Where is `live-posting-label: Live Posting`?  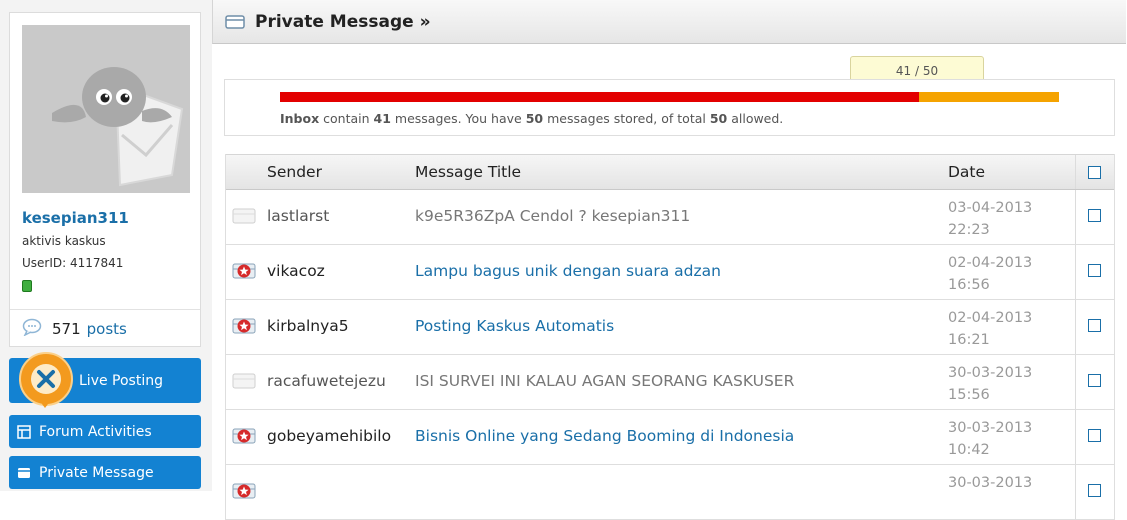
live-posting-label: Live Posting is located at coordinates (121, 380).